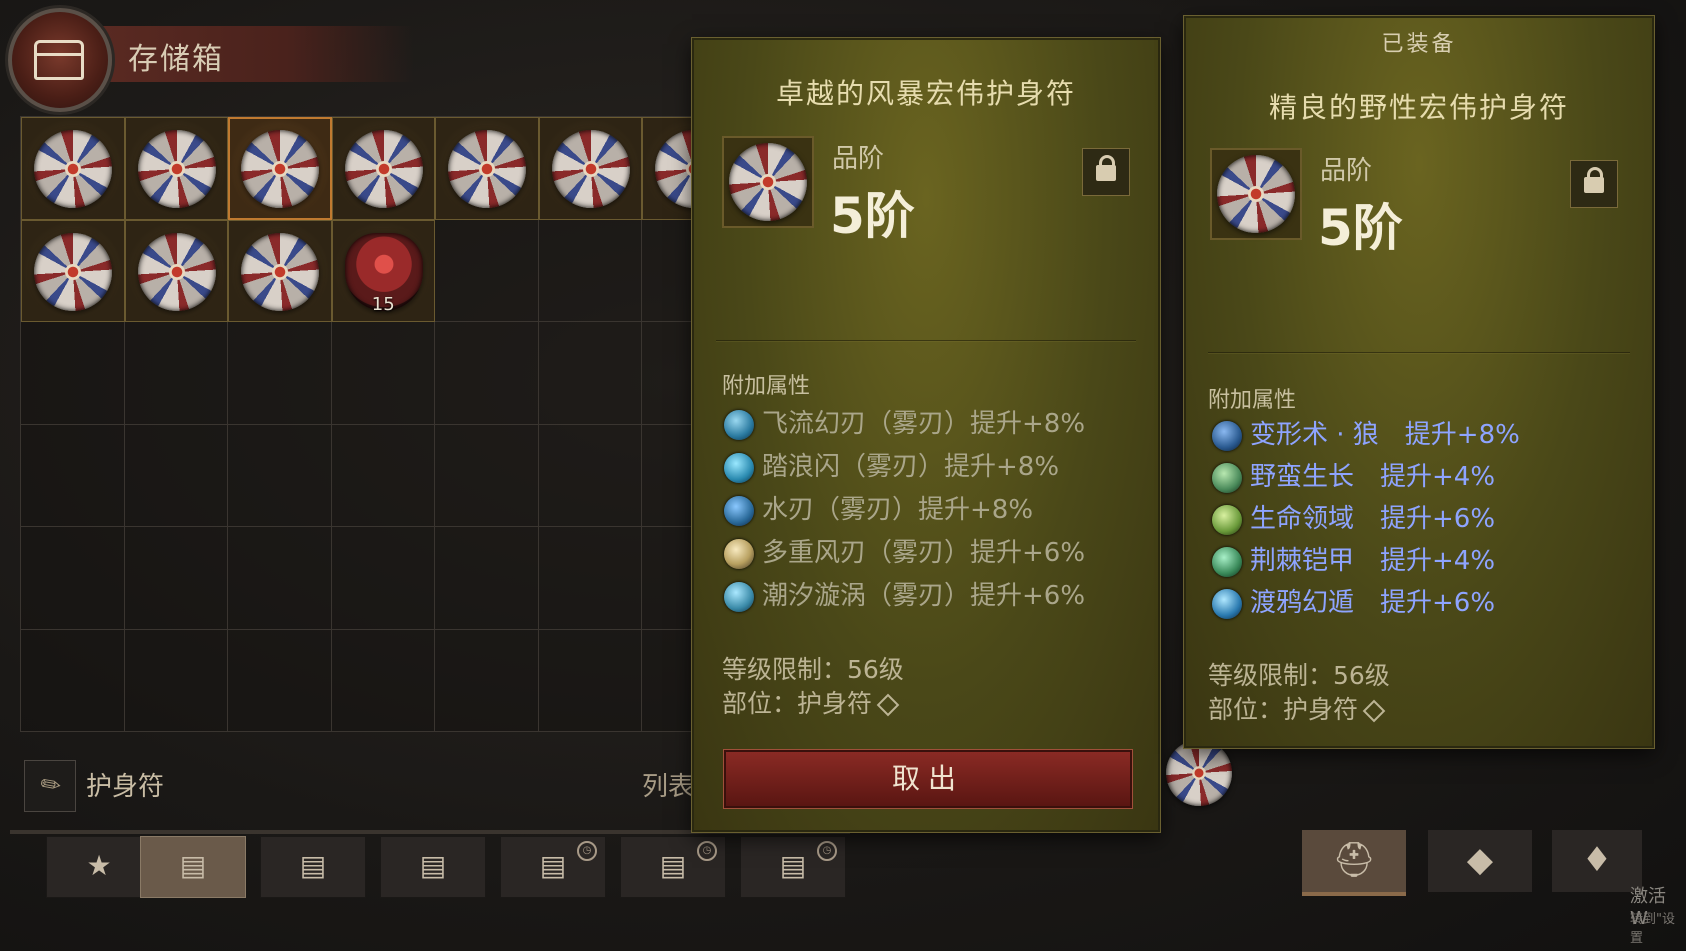 This screenshot has height=951, width=1686. What do you see at coordinates (1366, 432) in the screenshot?
I see `affix-line: 变形术 · 狼 提升+8%` at bounding box center [1366, 432].